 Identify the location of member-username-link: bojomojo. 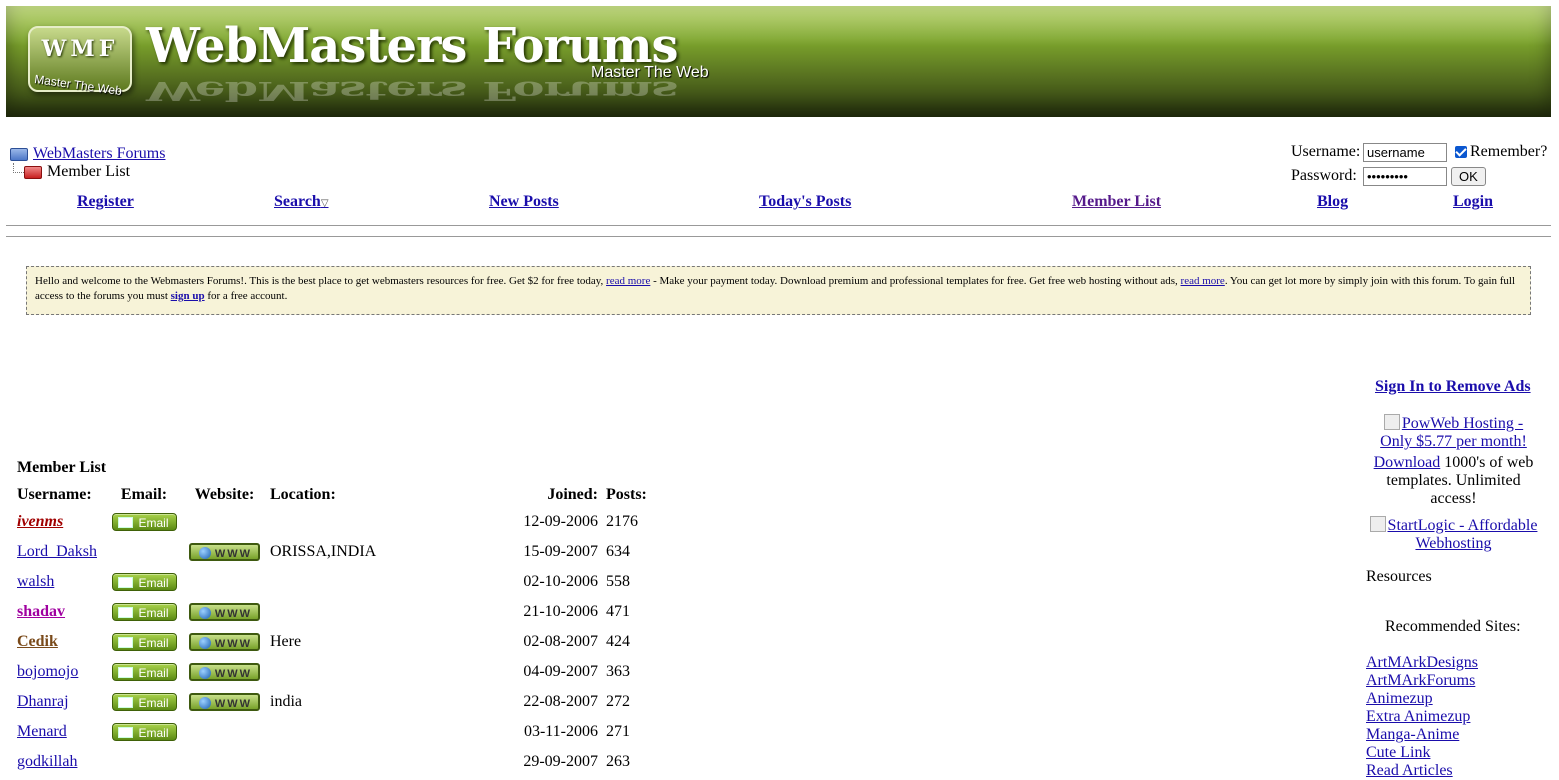
(47, 671).